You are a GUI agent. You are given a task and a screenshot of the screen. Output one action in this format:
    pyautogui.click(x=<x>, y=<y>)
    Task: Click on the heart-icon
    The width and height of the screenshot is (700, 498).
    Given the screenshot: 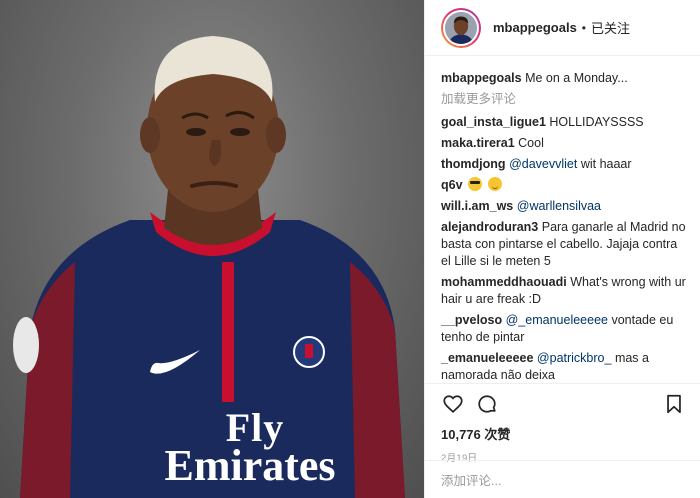 What is the action you would take?
    pyautogui.click(x=453, y=404)
    